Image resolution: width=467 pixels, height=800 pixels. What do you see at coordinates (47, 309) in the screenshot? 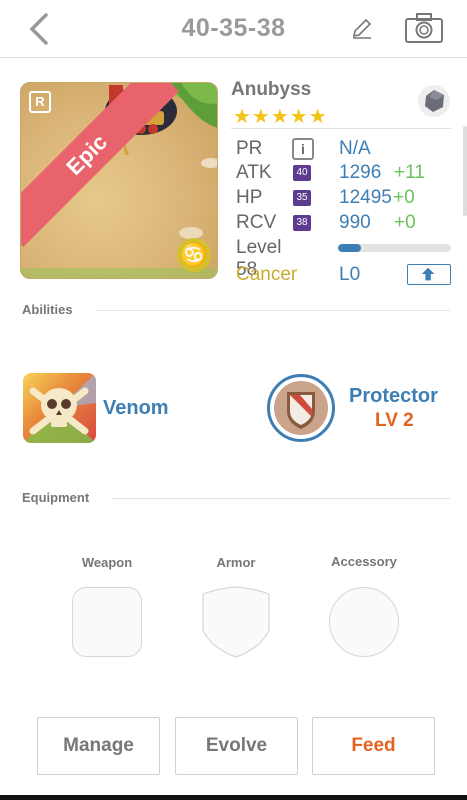
I see `abilities-section-label: Abilities` at bounding box center [47, 309].